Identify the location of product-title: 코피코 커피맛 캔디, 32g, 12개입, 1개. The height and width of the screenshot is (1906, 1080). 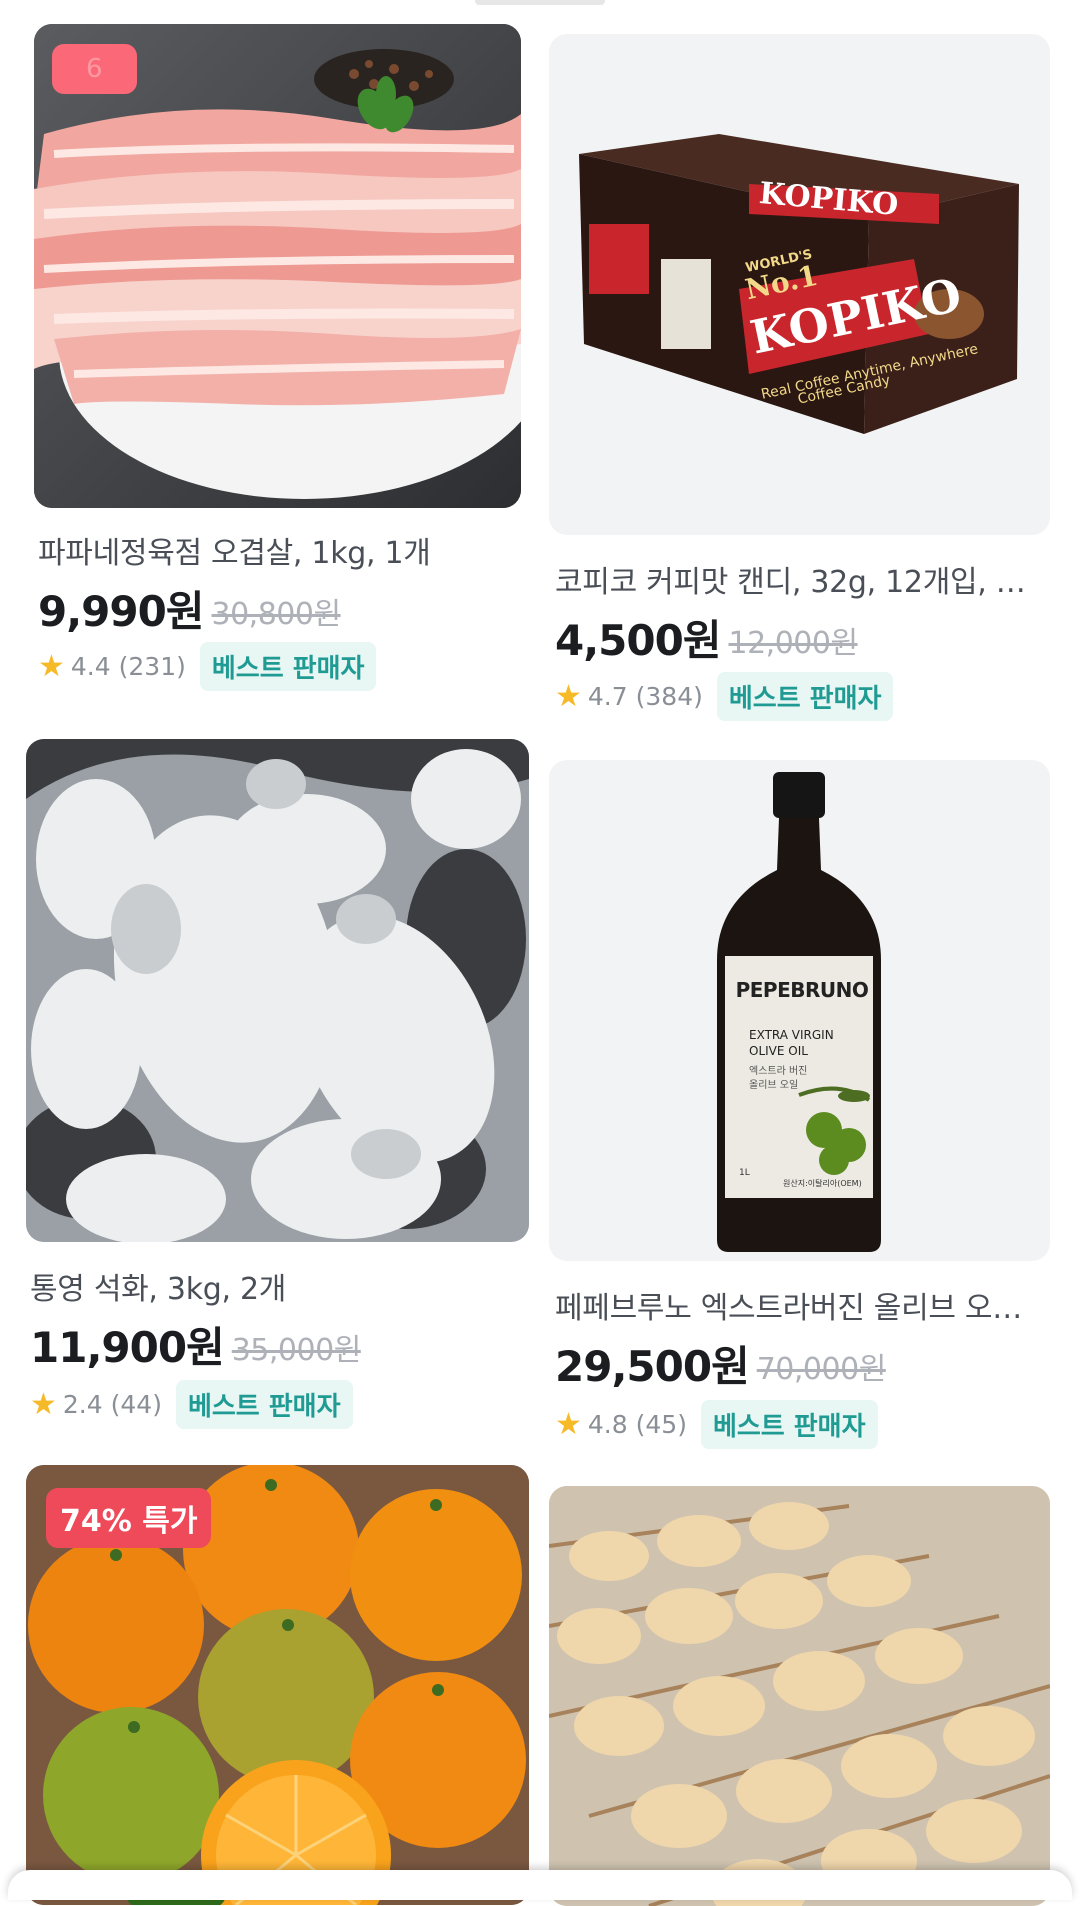
(797, 579).